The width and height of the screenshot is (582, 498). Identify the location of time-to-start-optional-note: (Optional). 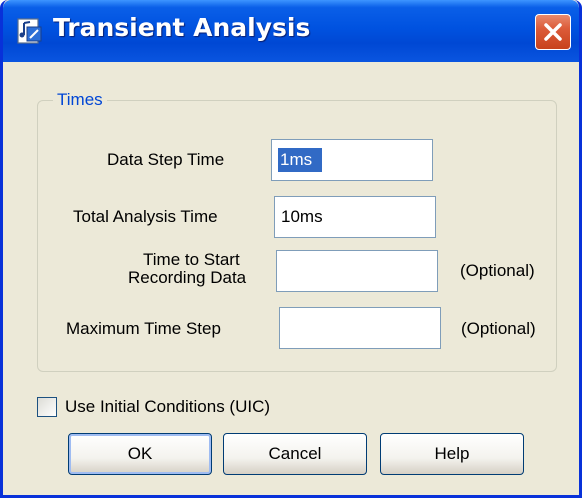
(497, 270).